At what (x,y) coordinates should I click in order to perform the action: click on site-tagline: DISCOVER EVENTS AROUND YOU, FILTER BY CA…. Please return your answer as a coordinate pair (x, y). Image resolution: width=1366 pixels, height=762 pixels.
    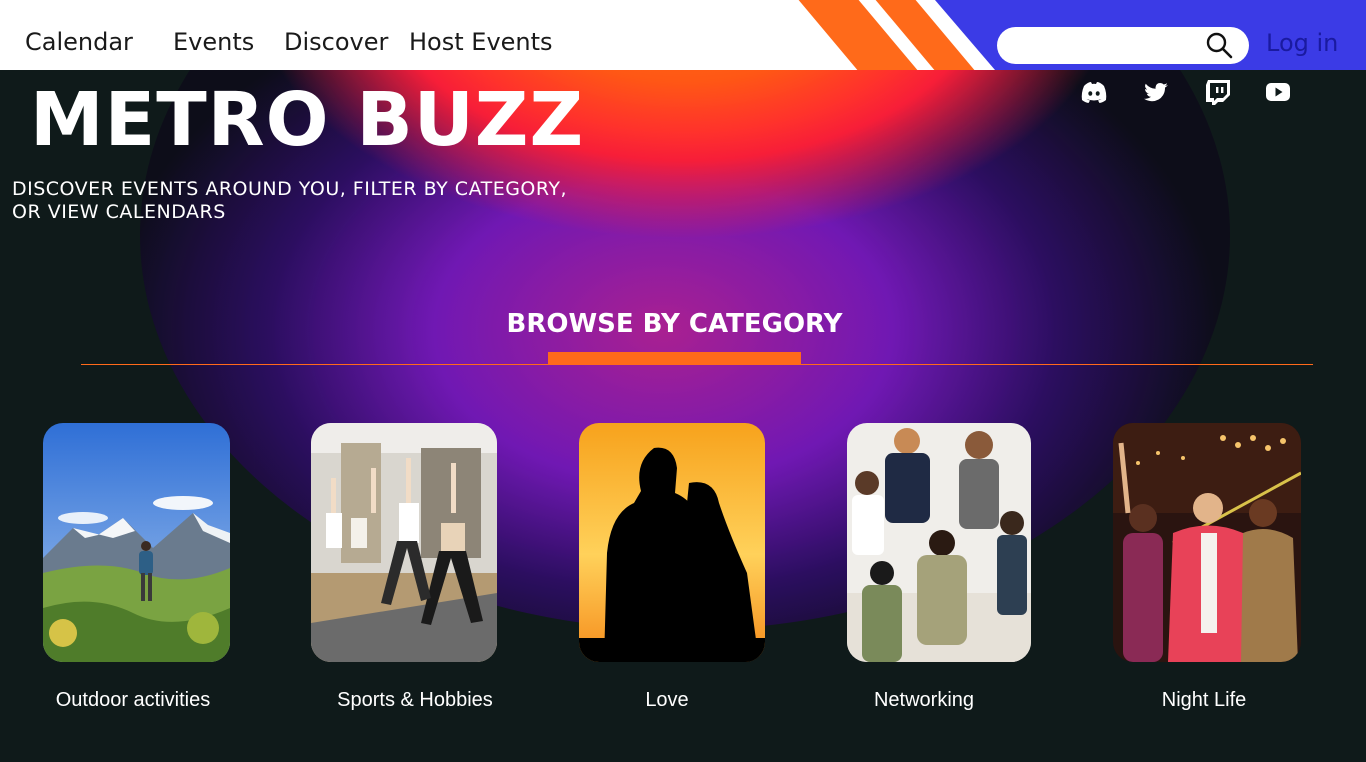
    Looking at the image, I should click on (322, 201).